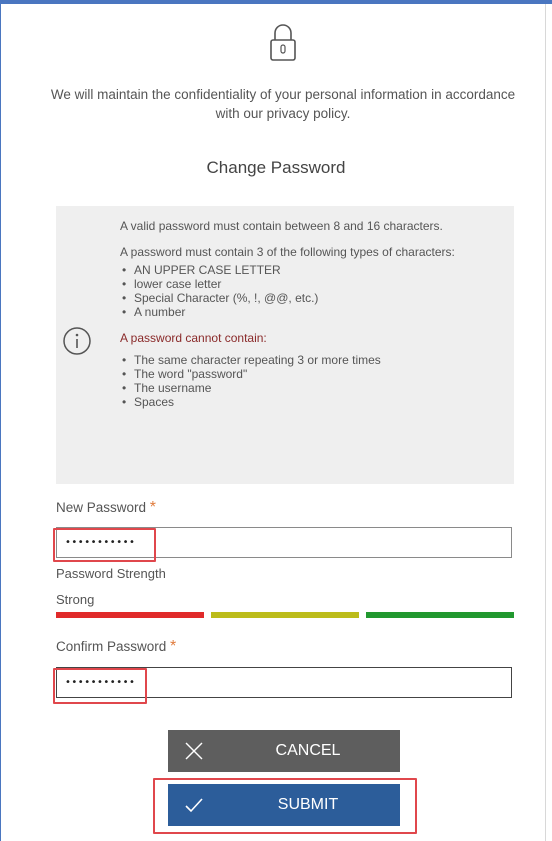 Image resolution: width=552 pixels, height=841 pixels. What do you see at coordinates (193, 338) in the screenshot?
I see `cannot-heading: A password cannot contain:` at bounding box center [193, 338].